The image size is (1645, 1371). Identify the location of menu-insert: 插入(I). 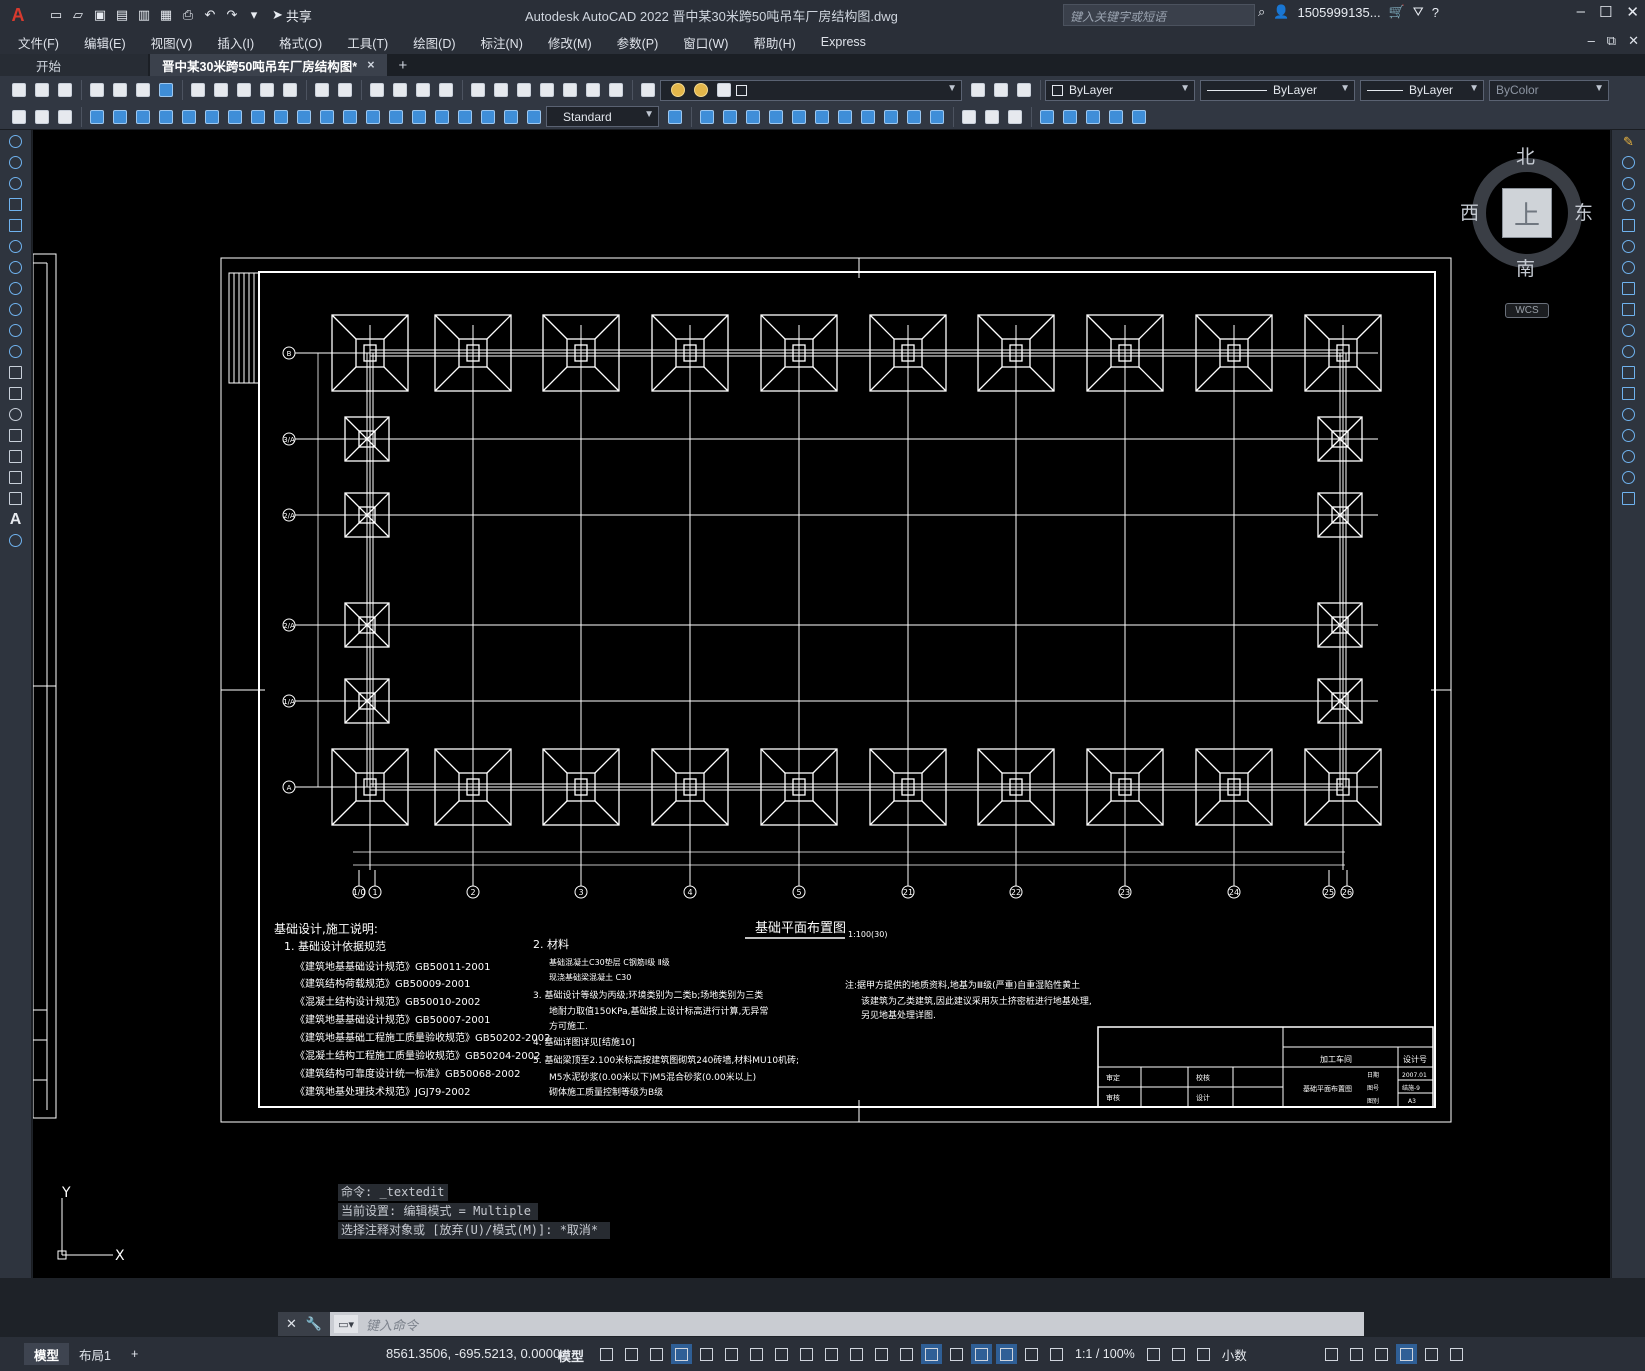
(235, 42).